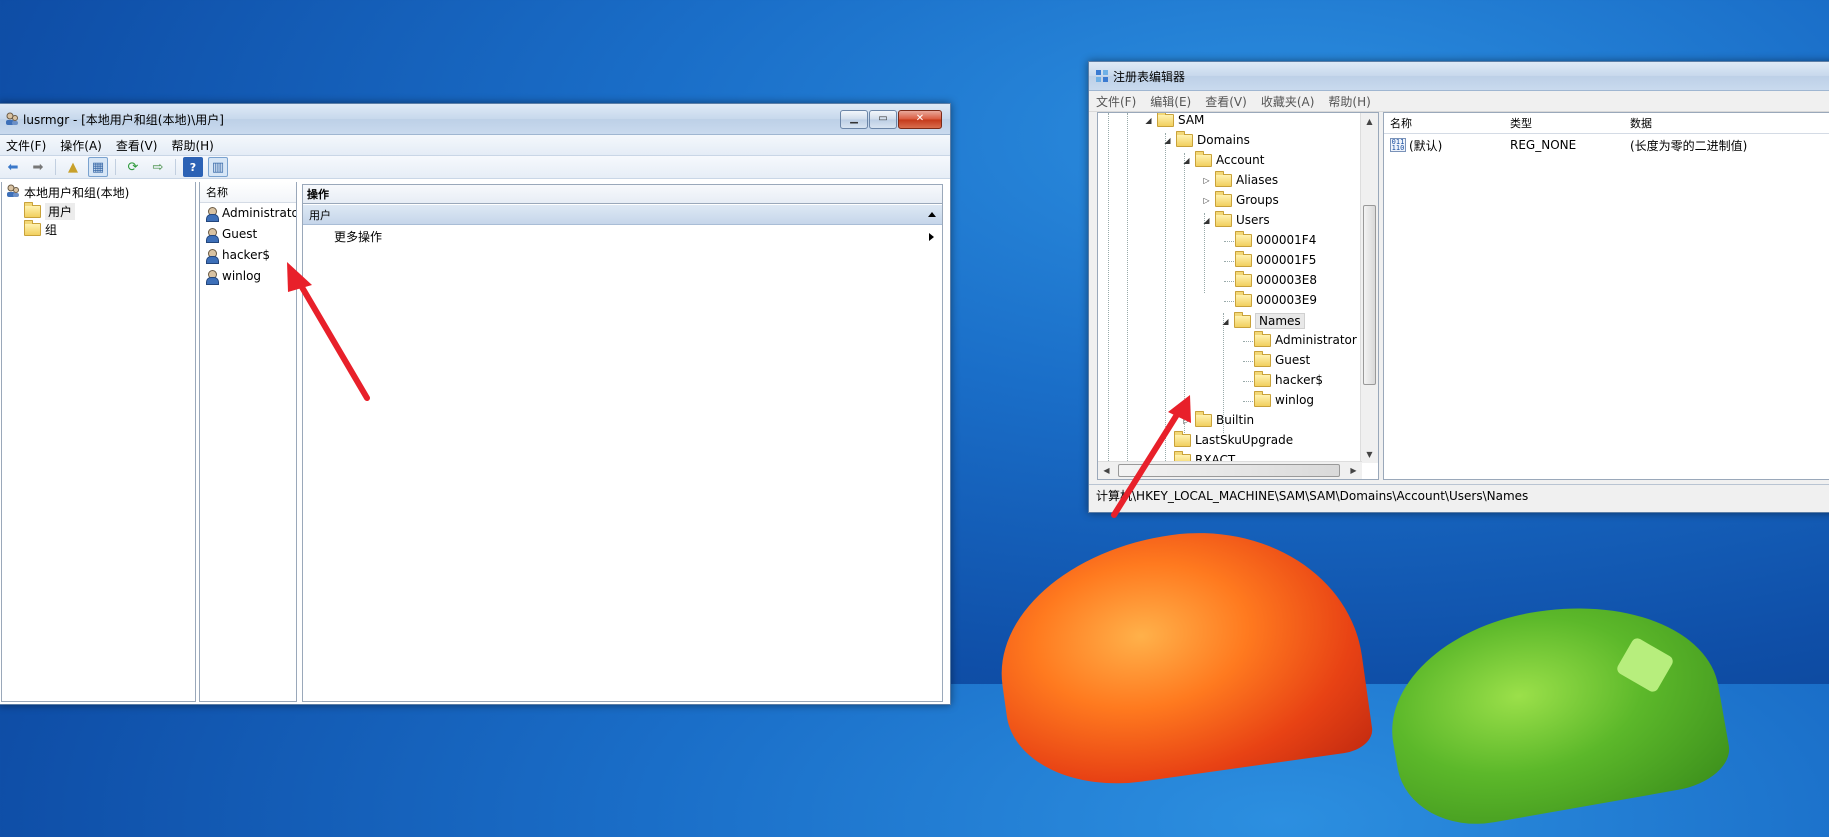 The height and width of the screenshot is (837, 1829). Describe the element at coordinates (1286, 260) in the screenshot. I see `tree-key-label: 000001F5` at that location.